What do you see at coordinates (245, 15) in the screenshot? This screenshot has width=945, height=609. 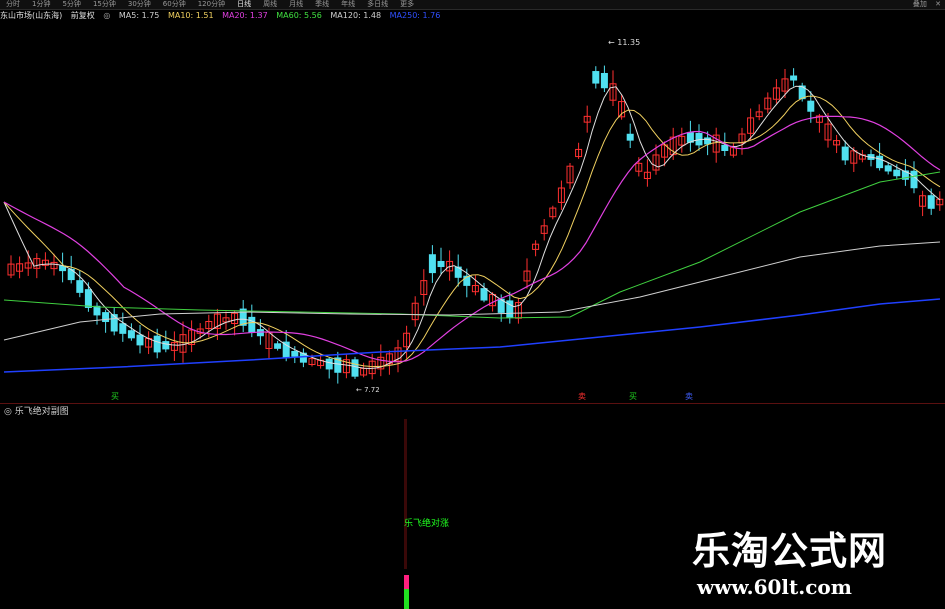 I see `ma20-value: MA20: 1.37` at bounding box center [245, 15].